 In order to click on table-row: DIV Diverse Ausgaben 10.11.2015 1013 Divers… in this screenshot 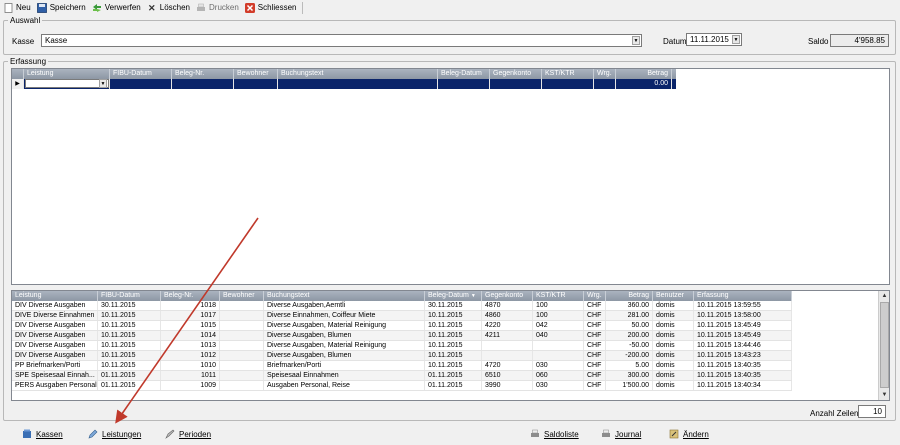, I will do `click(402, 346)`.